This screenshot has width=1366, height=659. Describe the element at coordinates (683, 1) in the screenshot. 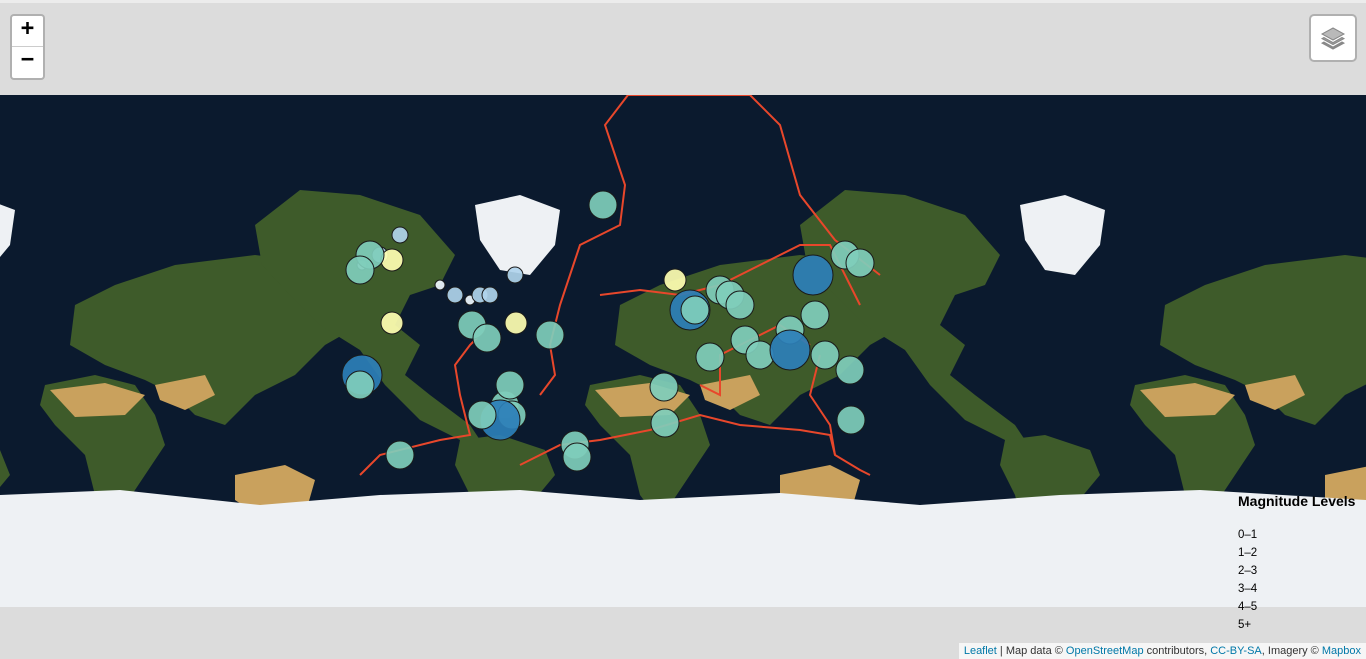

I see `top-border` at that location.